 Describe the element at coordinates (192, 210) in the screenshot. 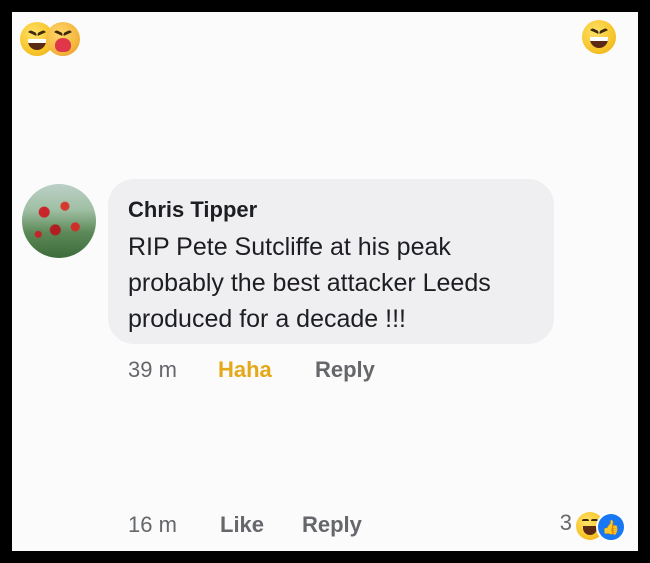

I see `comment-author: Chris Tipper` at that location.